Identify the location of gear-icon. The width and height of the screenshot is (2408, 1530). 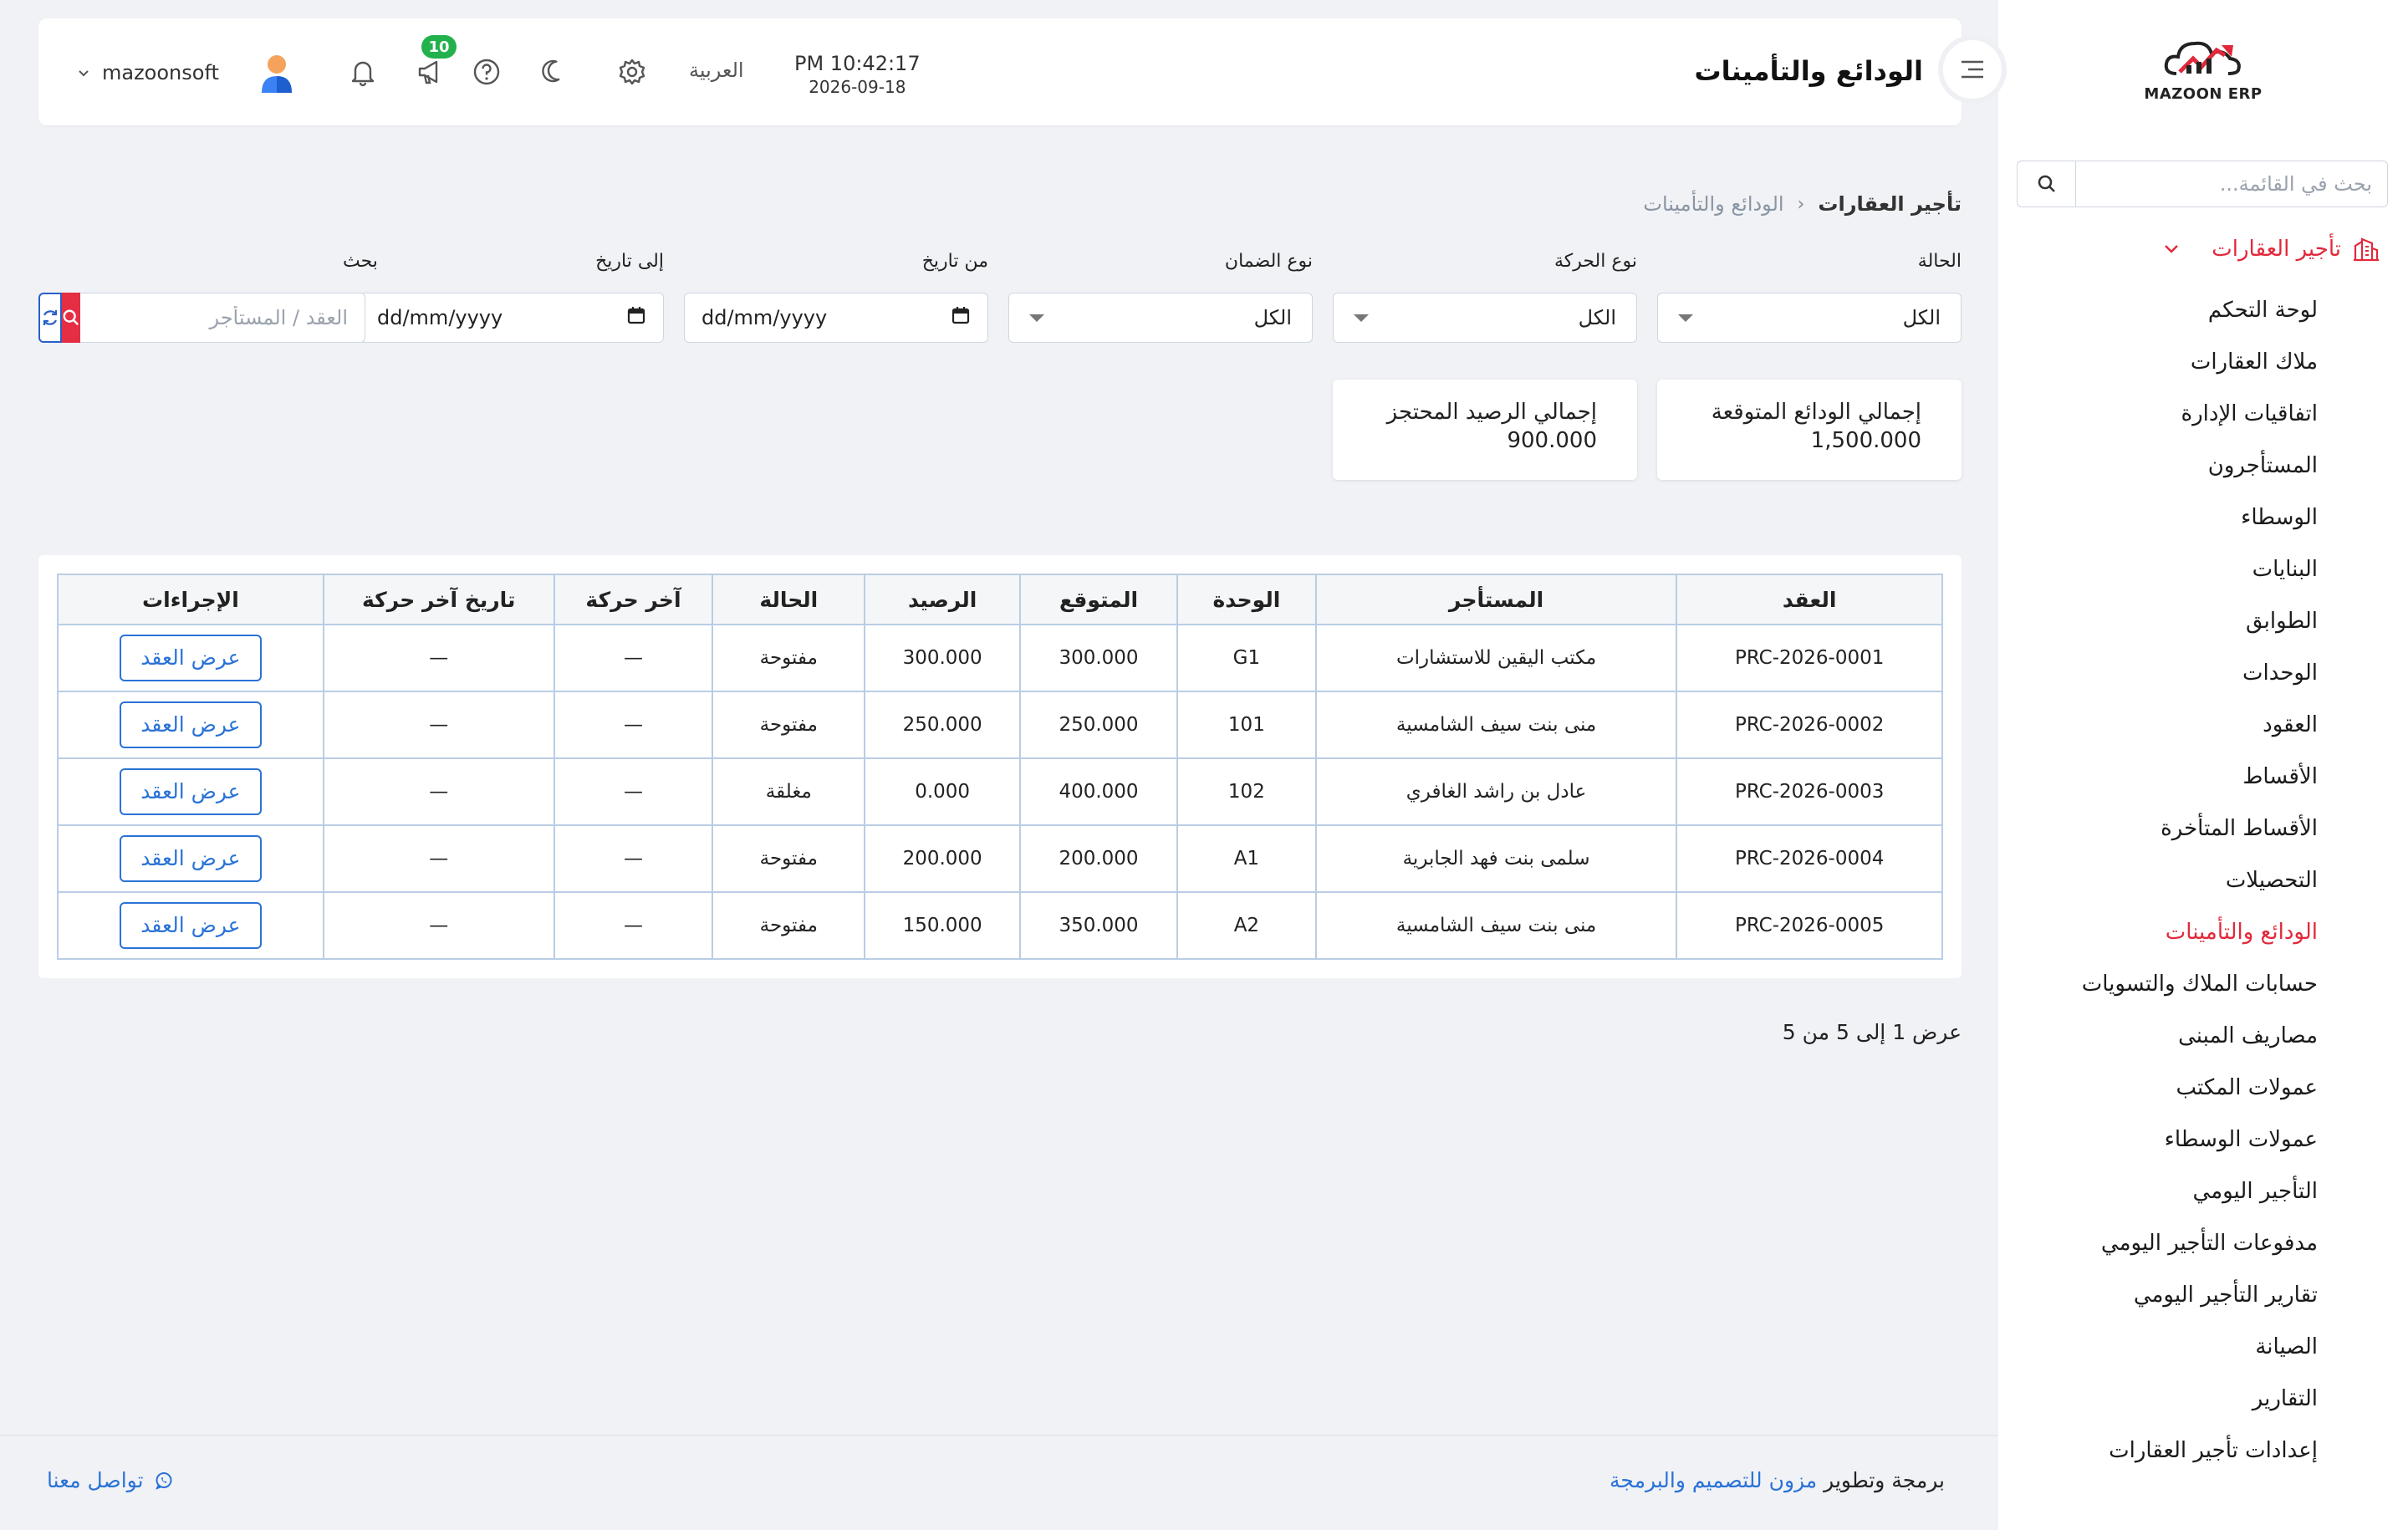
(632, 72).